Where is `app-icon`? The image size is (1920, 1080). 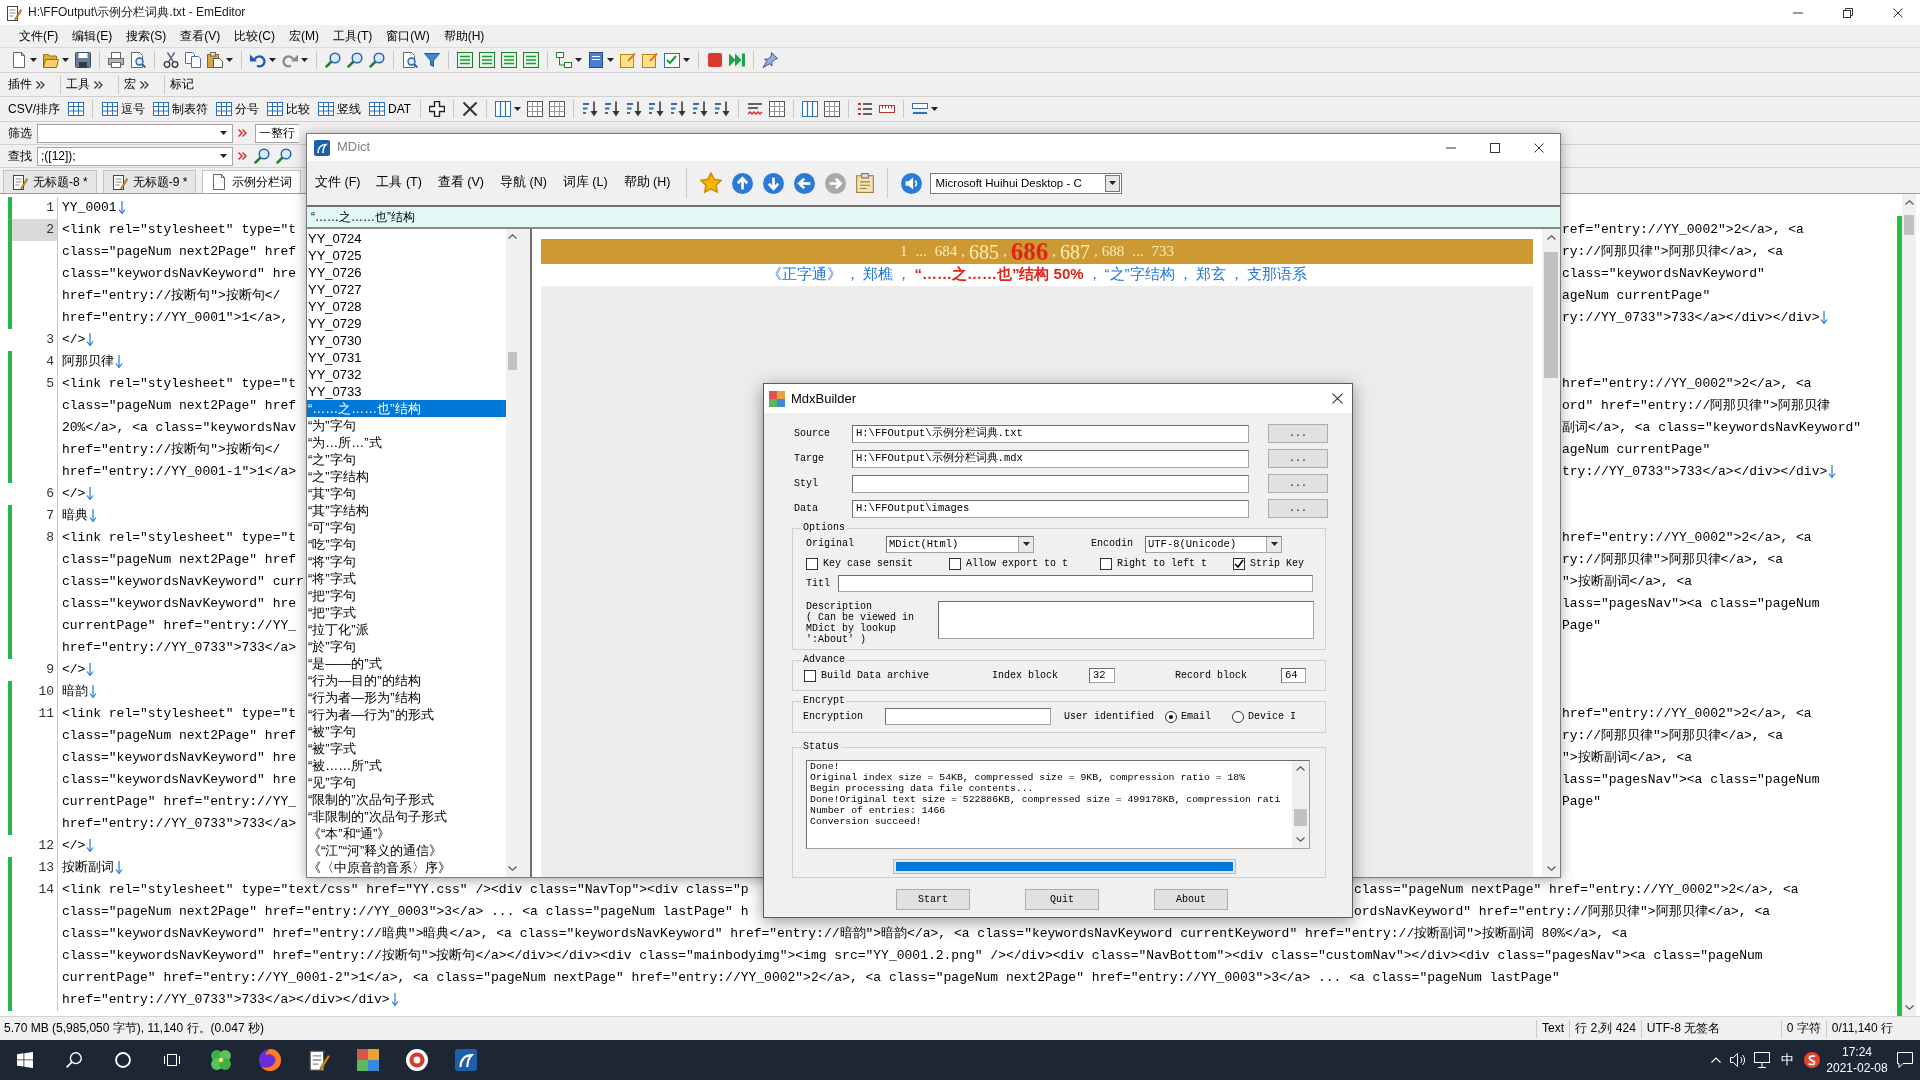
app-icon is located at coordinates (465, 1060).